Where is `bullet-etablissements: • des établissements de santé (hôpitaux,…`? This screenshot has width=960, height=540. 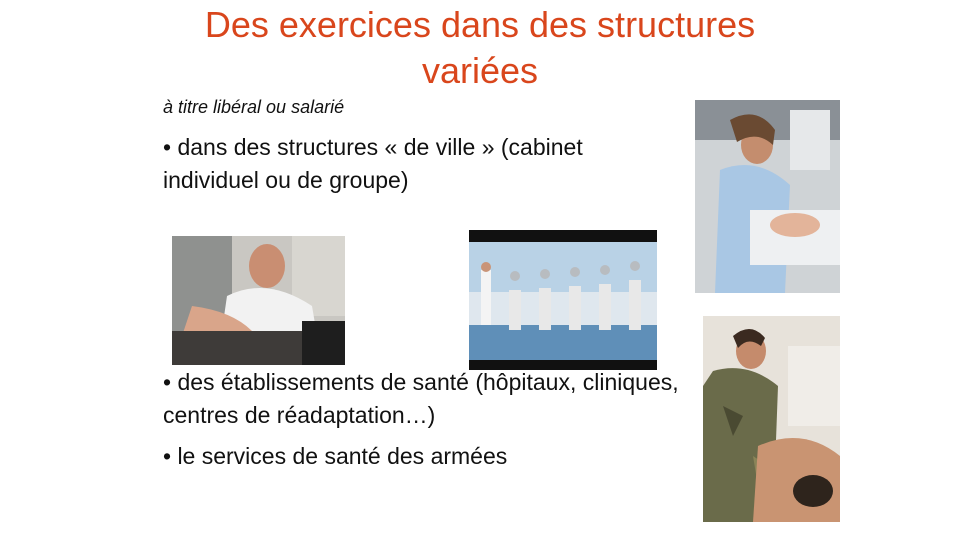
bullet-etablissements: • des établissements de santé (hôpitaux,… is located at coordinates (421, 398).